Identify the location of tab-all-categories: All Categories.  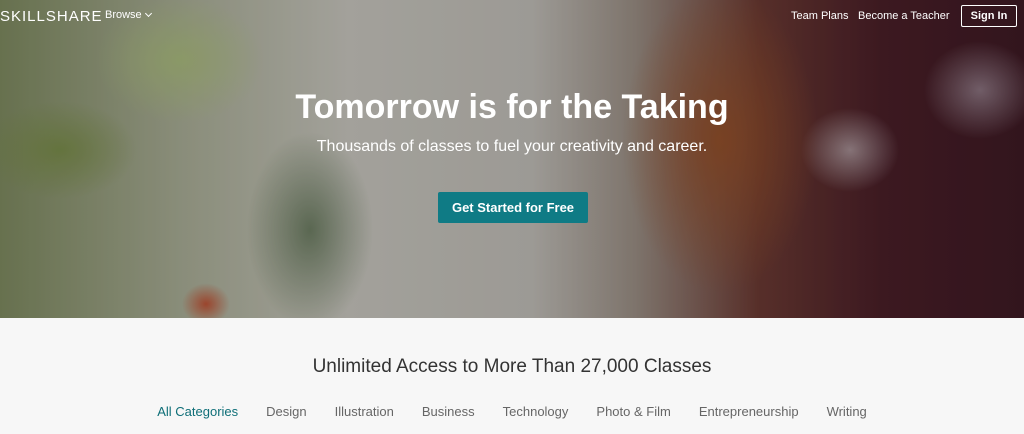
(197, 411).